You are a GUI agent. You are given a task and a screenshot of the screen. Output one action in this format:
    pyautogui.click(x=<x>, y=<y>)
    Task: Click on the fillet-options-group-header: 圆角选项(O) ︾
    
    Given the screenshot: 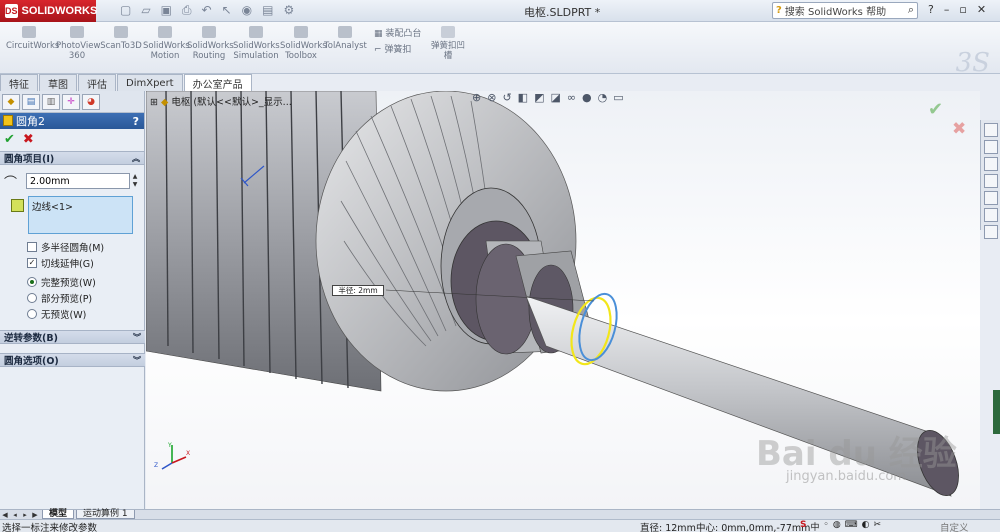 What is the action you would take?
    pyautogui.click(x=72, y=360)
    